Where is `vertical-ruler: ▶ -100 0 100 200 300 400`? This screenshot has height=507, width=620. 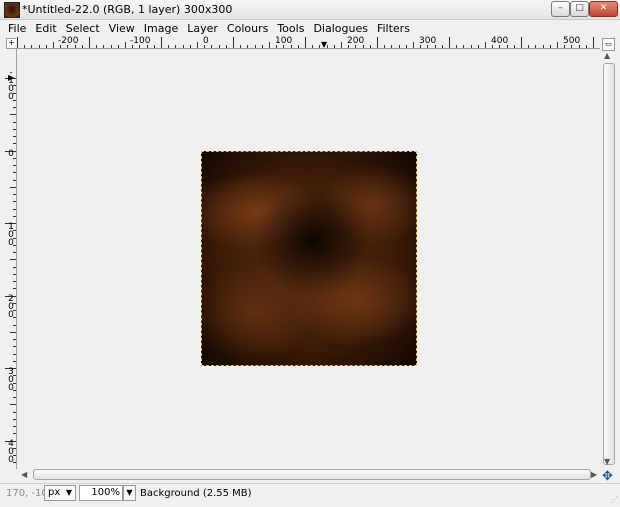
vertical-ruler: ▶ -100 0 100 200 300 400 is located at coordinates (11, 259).